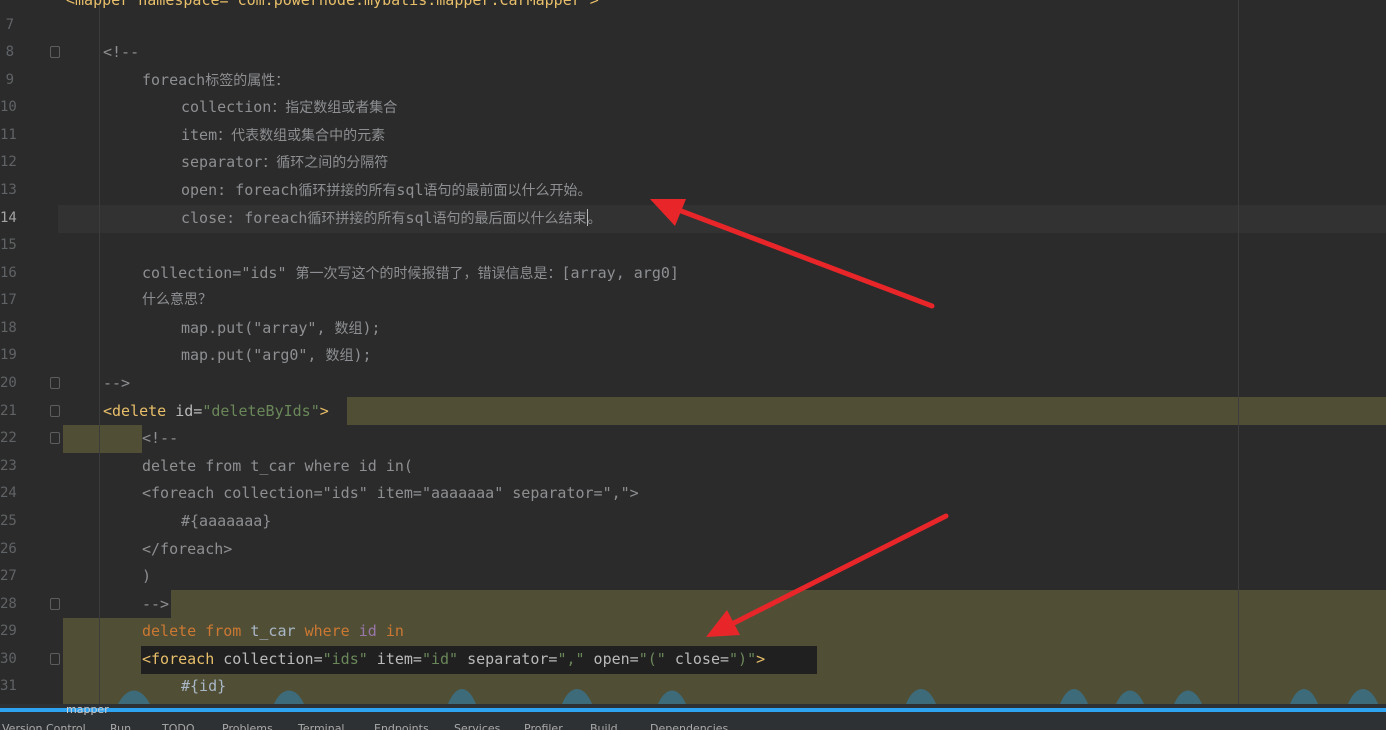 The height and width of the screenshot is (730, 1386). I want to click on progress-line, so click(693, 710).